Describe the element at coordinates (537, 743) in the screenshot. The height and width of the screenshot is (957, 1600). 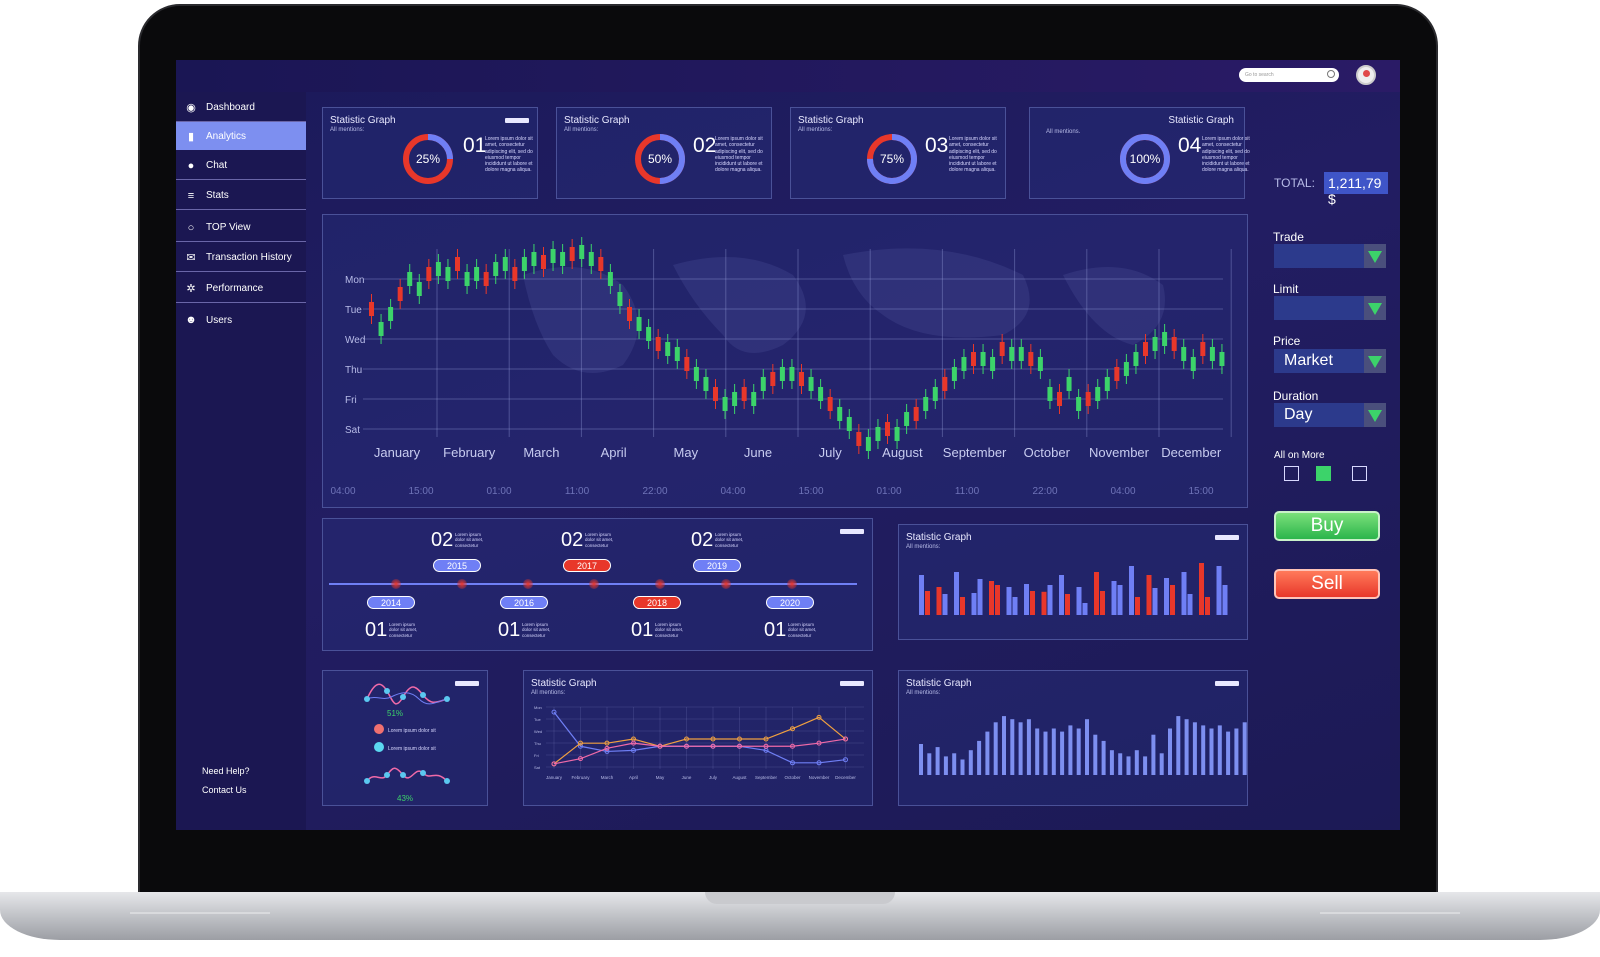
I see `line-ylabel: Thu` at that location.